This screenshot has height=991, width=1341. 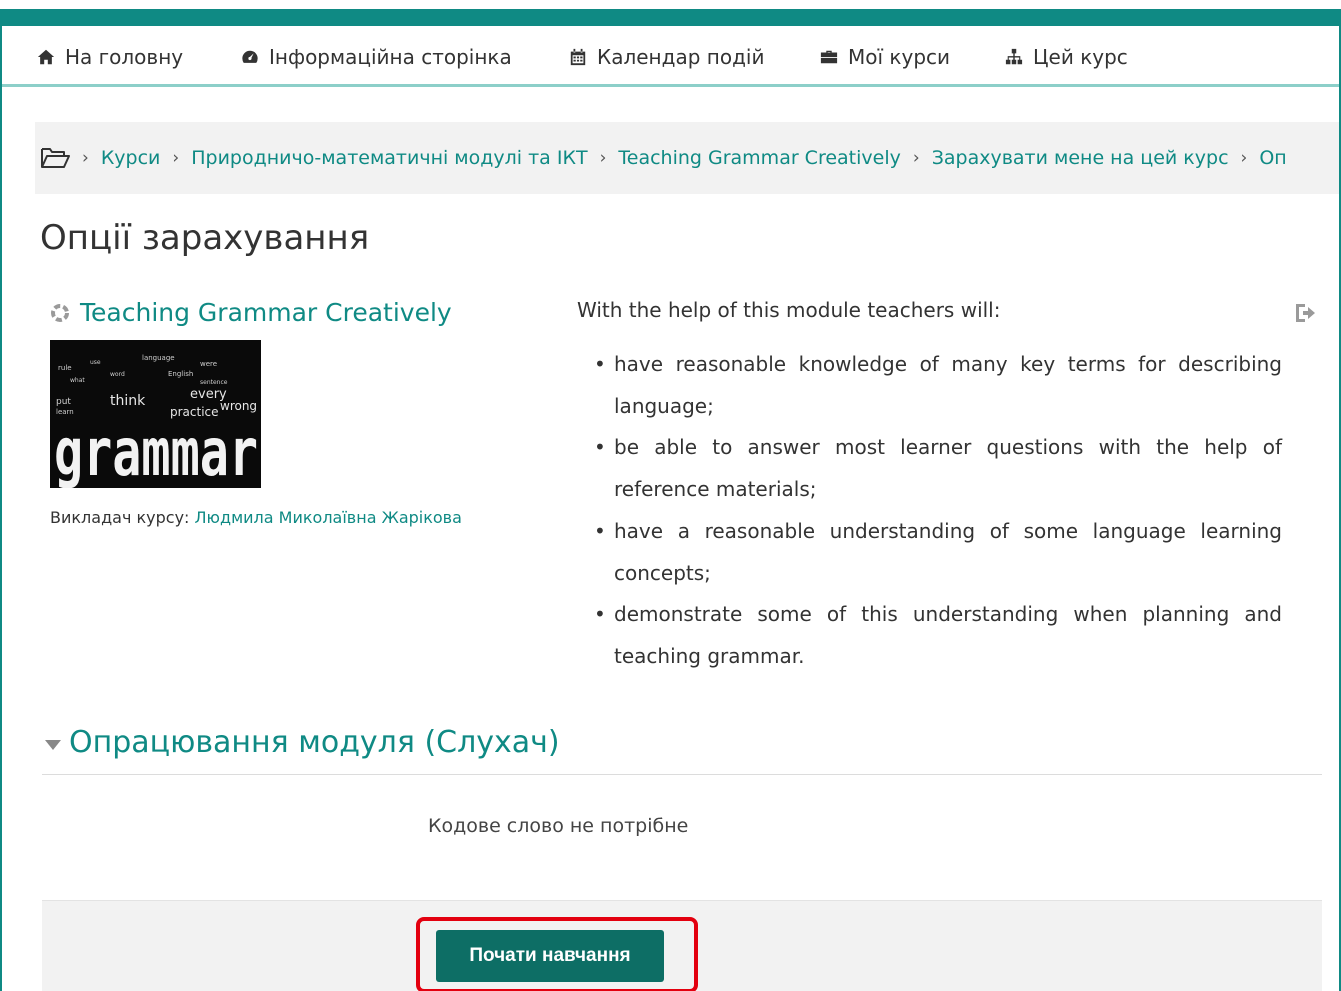 I want to click on word-cloud-word: language, so click(x=158, y=358).